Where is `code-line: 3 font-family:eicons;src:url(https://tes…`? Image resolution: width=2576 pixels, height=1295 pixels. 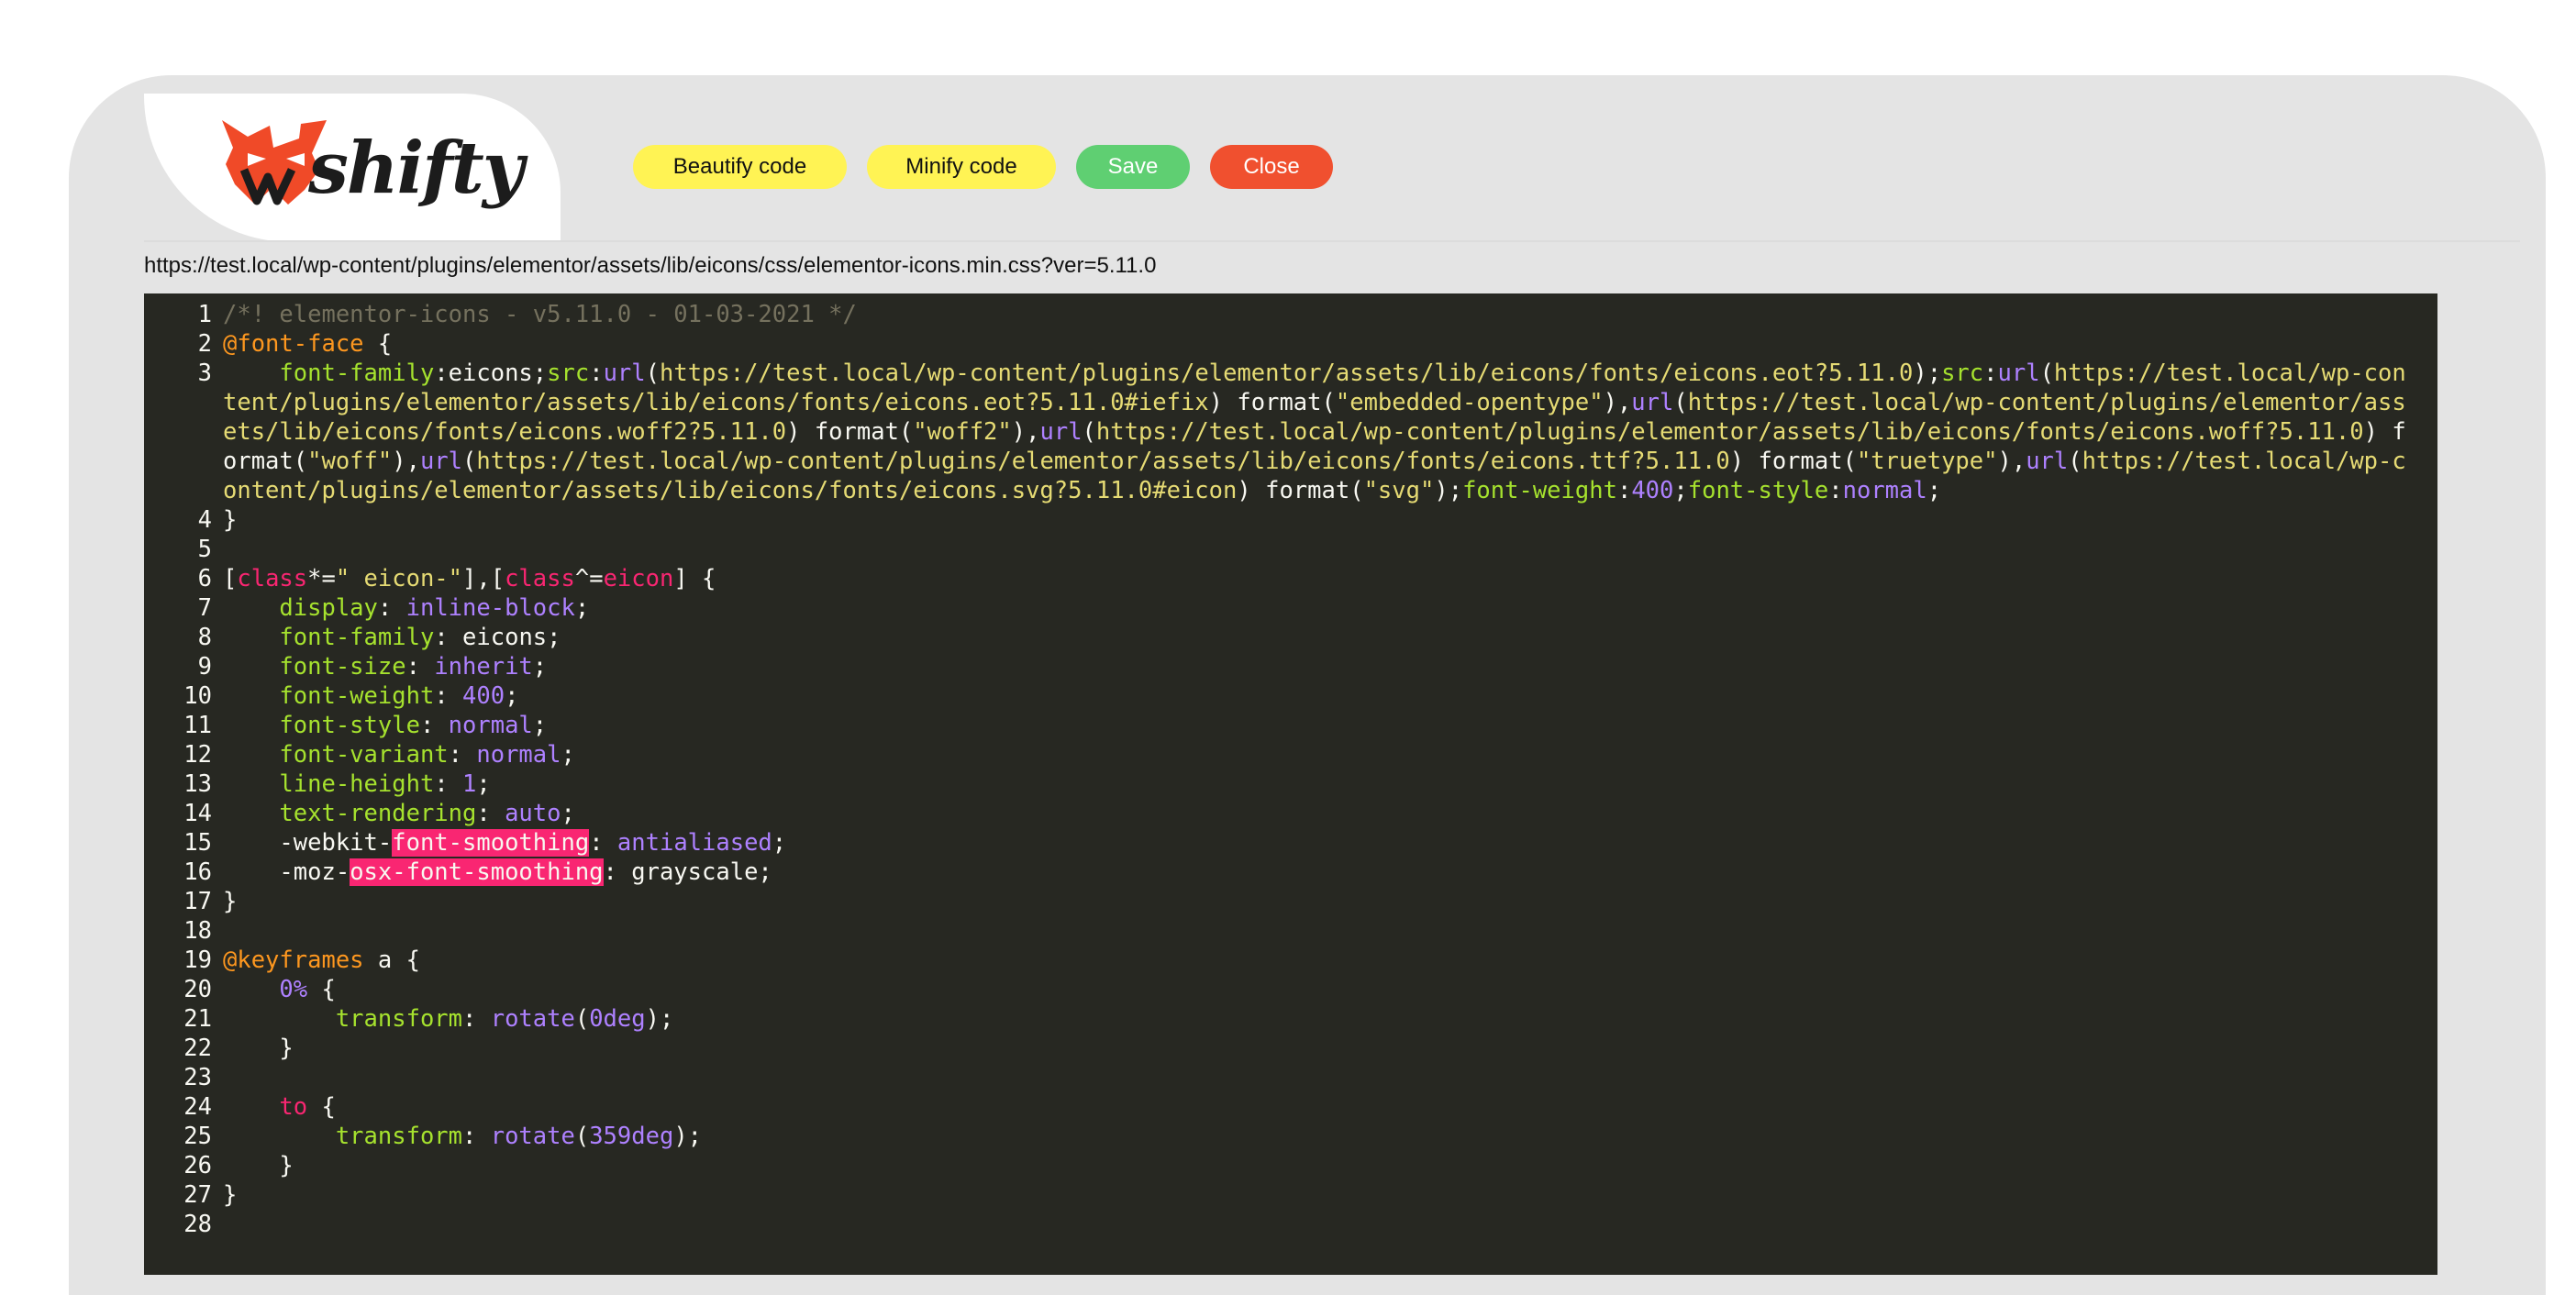 code-line: 3 font-family:eicons;src:url(https://tes… is located at coordinates (1290, 432).